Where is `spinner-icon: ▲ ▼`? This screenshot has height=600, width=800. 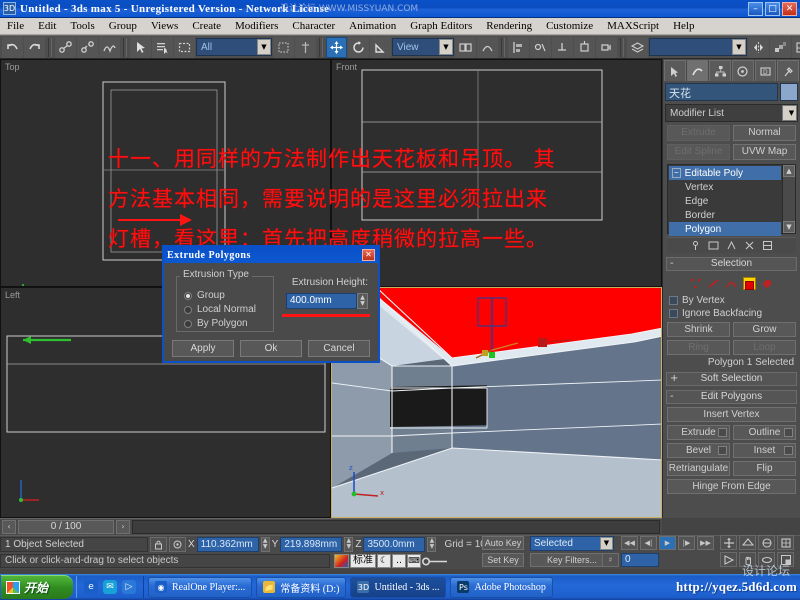
spinner-icon: ▲ ▼ is located at coordinates (349, 544).